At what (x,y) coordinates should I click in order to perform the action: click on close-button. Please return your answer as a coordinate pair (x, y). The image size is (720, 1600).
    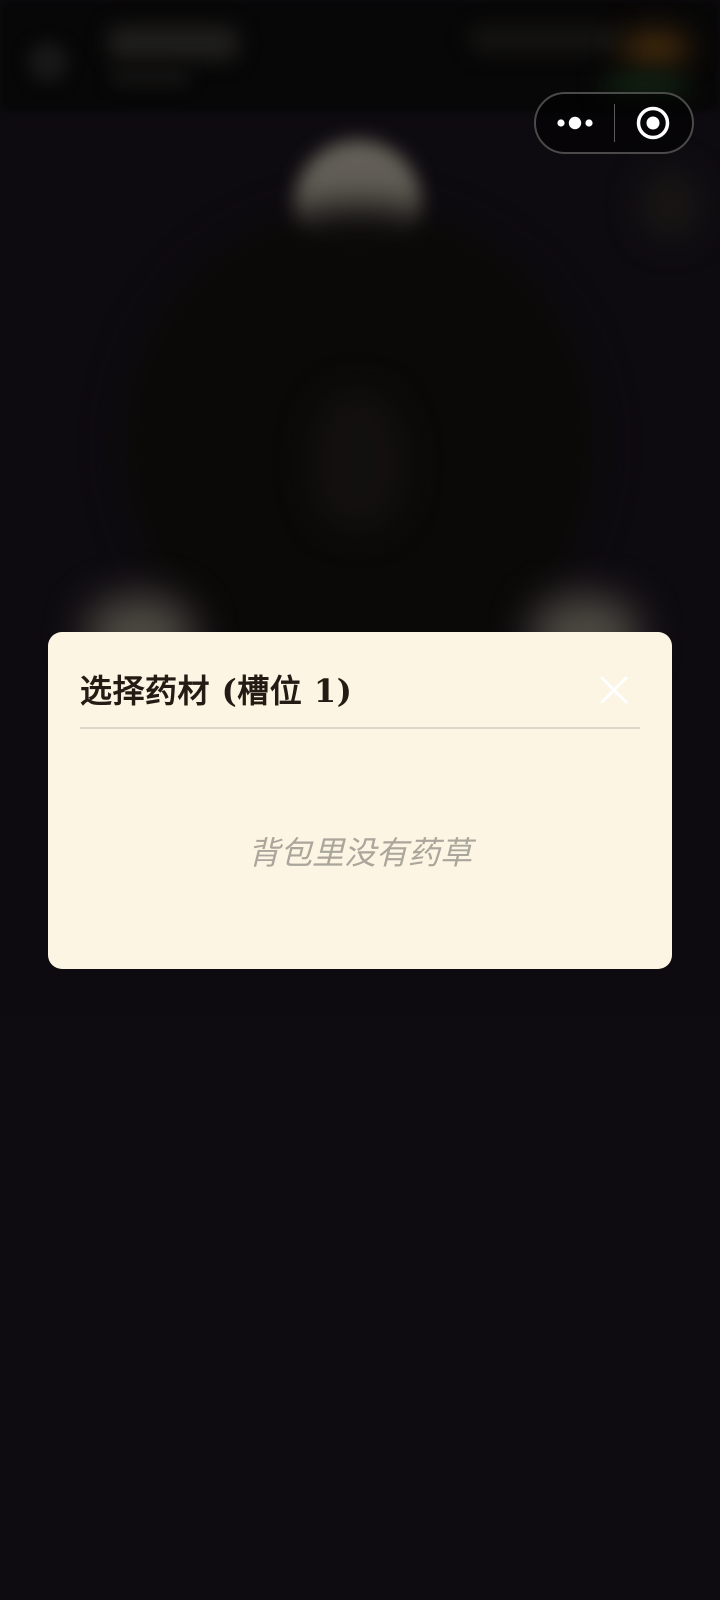
    Looking at the image, I should click on (614, 690).